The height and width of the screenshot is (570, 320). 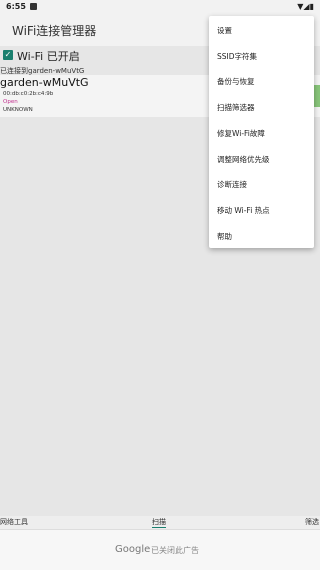 What do you see at coordinates (10, 102) in the screenshot?
I see `network-security: Open` at bounding box center [10, 102].